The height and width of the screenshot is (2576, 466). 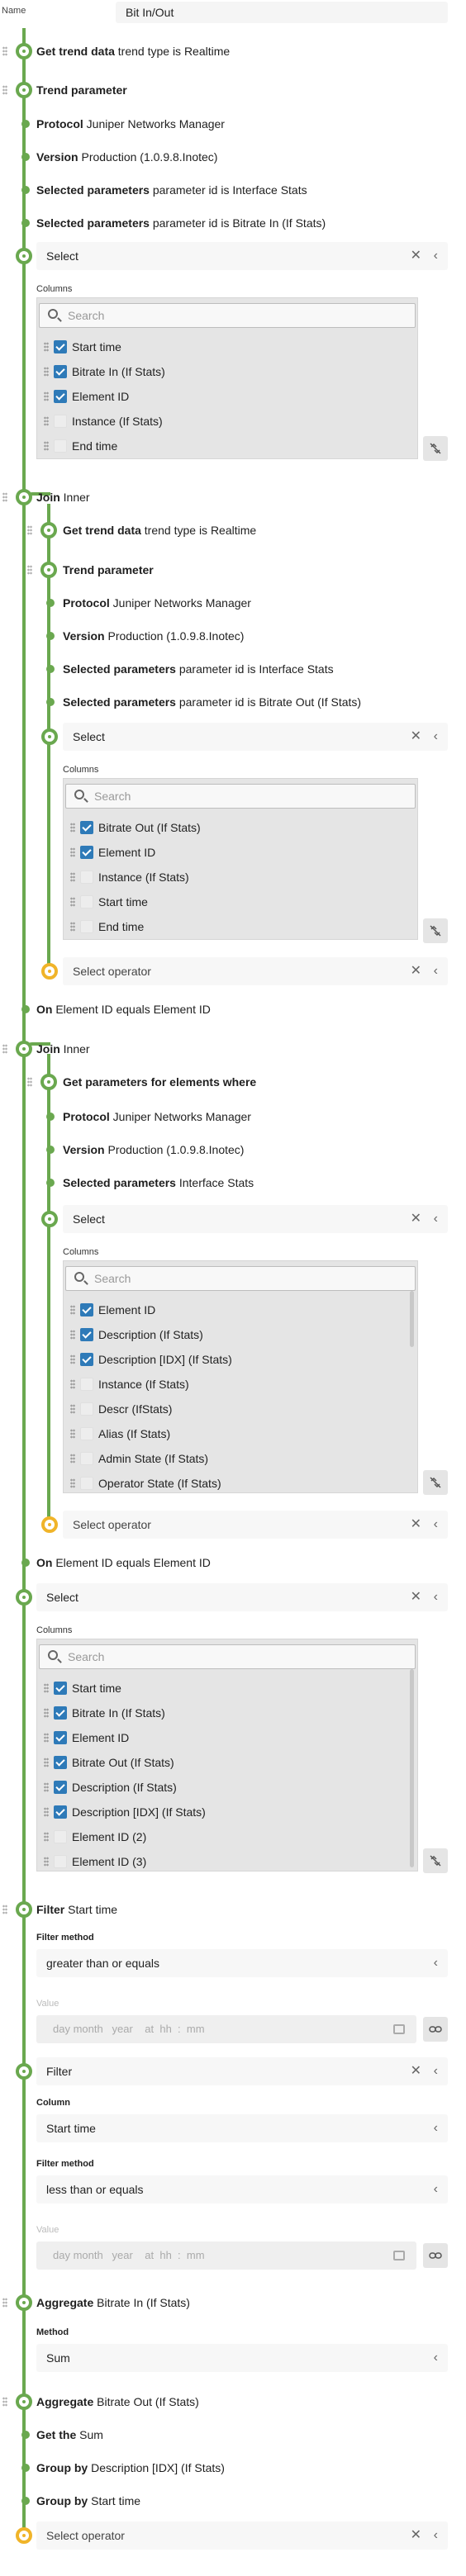 What do you see at coordinates (108, 569) in the screenshot?
I see `step-trendp2: Trend parameter` at bounding box center [108, 569].